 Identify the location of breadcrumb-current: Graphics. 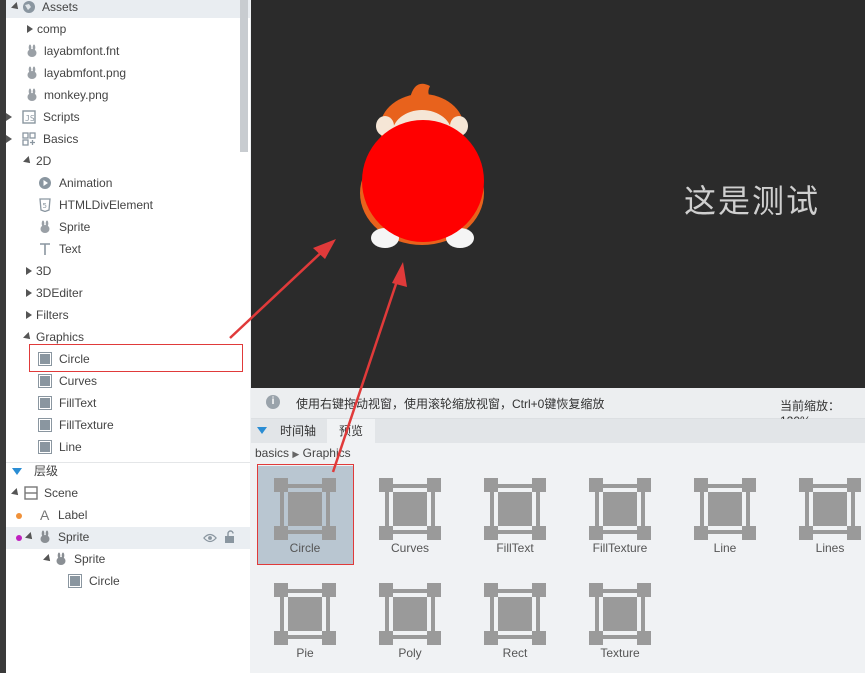
(327, 453).